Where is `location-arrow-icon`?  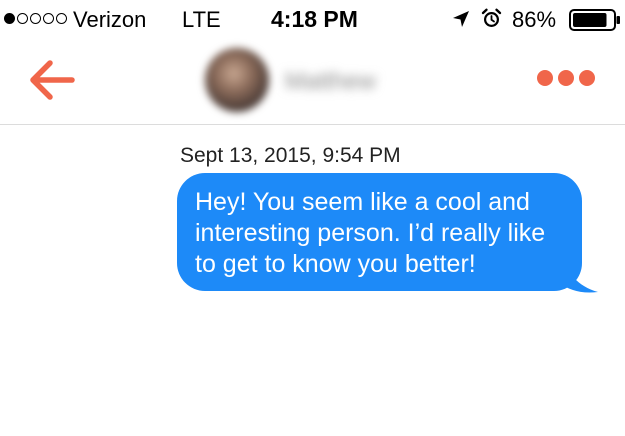 location-arrow-icon is located at coordinates (461, 19).